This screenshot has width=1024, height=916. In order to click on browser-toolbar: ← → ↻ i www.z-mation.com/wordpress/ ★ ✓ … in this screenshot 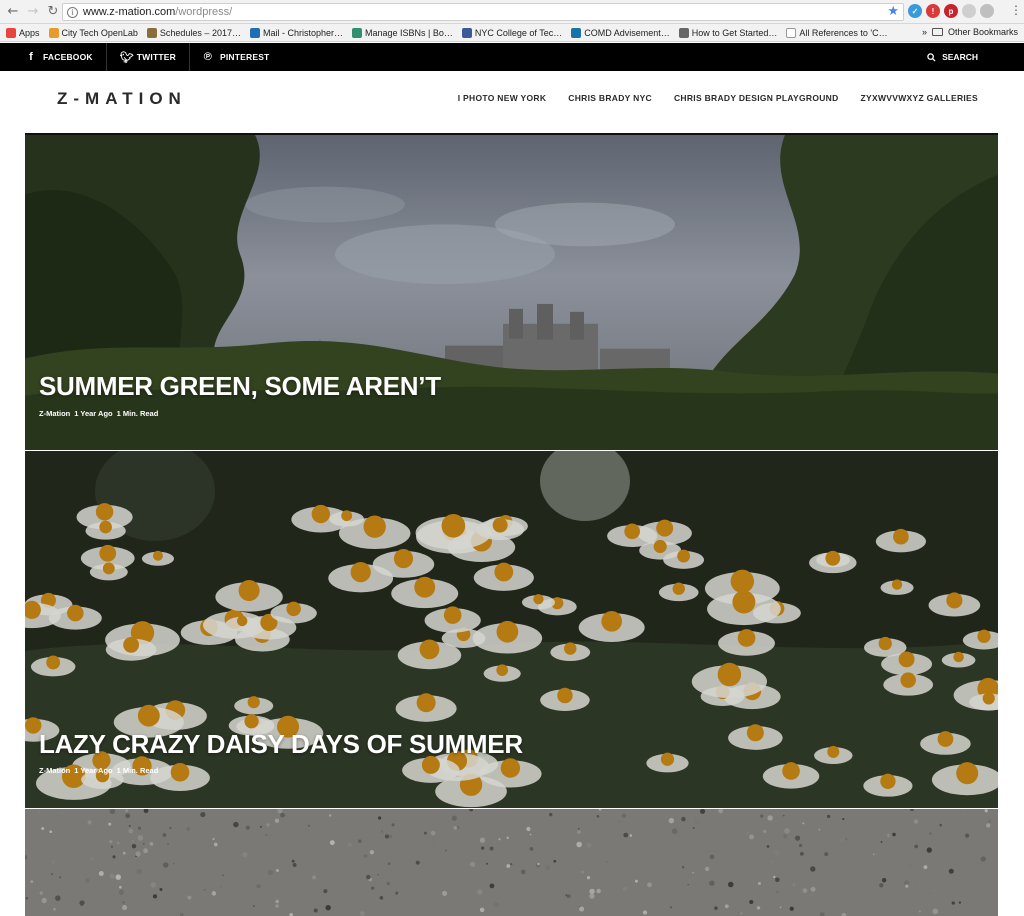, I will do `click(512, 12)`.